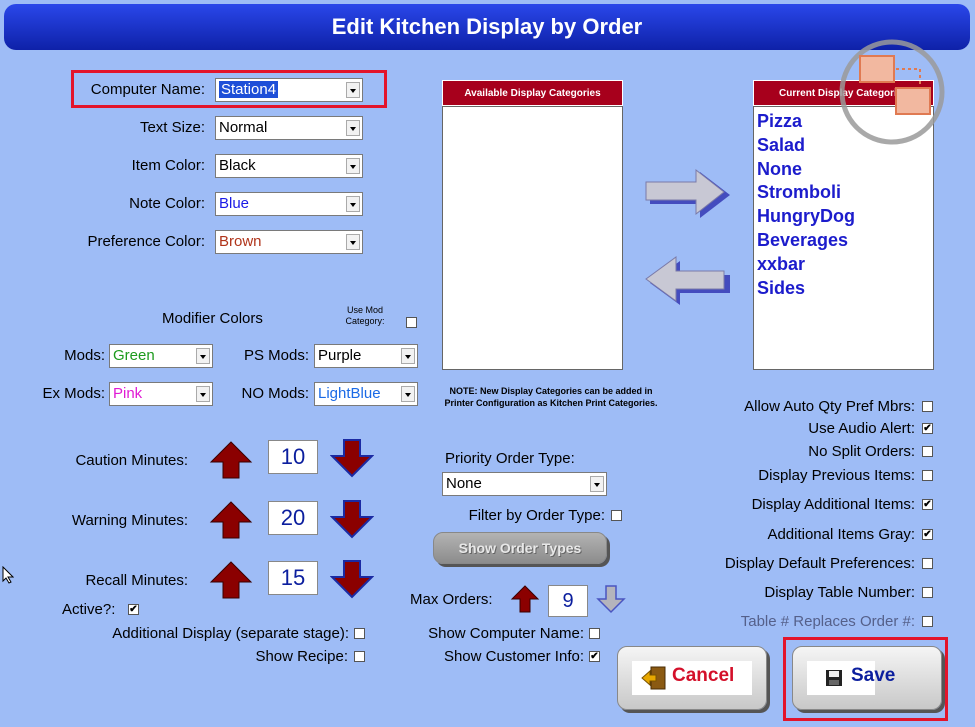 The image size is (975, 727). What do you see at coordinates (249, 89) in the screenshot?
I see `computer-name-value: Station4` at bounding box center [249, 89].